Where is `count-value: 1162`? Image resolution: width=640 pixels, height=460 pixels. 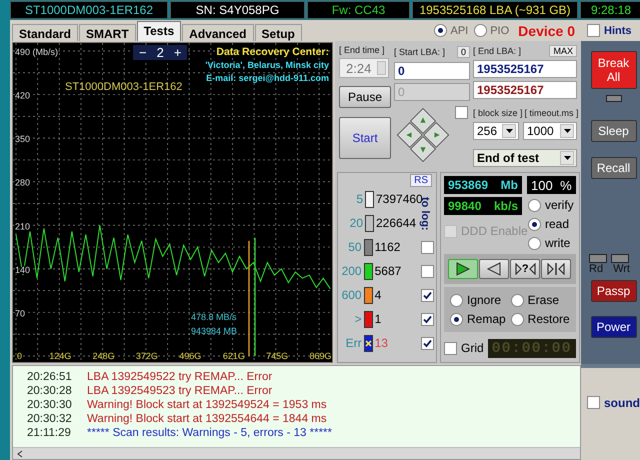
count-value: 1162 is located at coordinates (388, 247).